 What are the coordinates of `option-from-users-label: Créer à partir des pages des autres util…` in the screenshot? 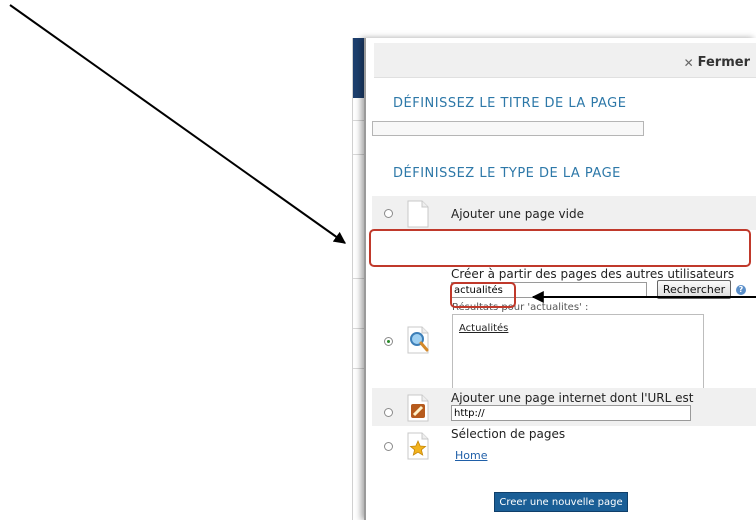 It's located at (593, 274).